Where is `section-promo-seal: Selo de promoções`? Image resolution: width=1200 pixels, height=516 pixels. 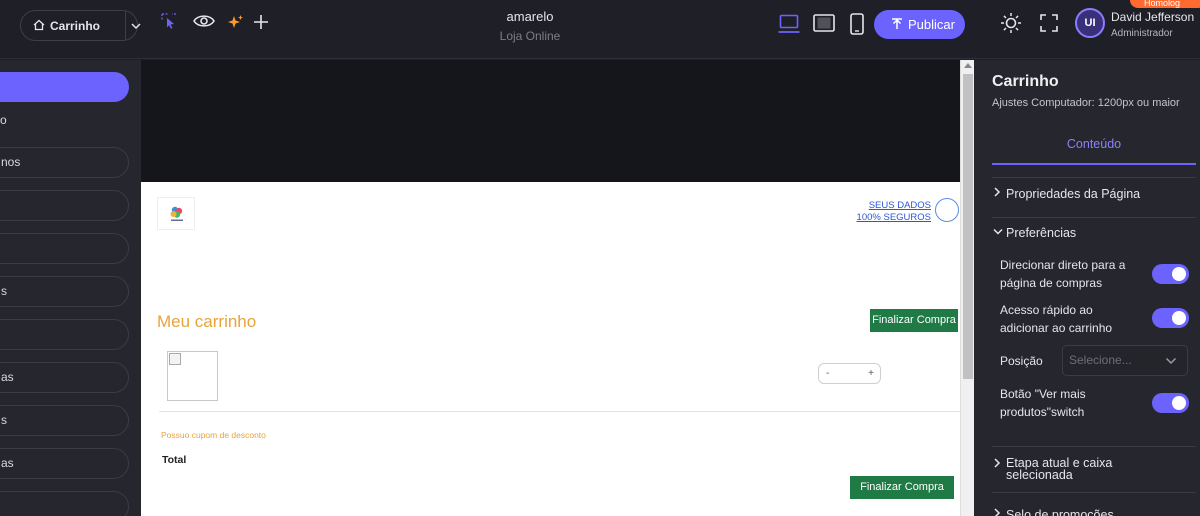 section-promo-seal: Selo de promoções is located at coordinates (1053, 511).